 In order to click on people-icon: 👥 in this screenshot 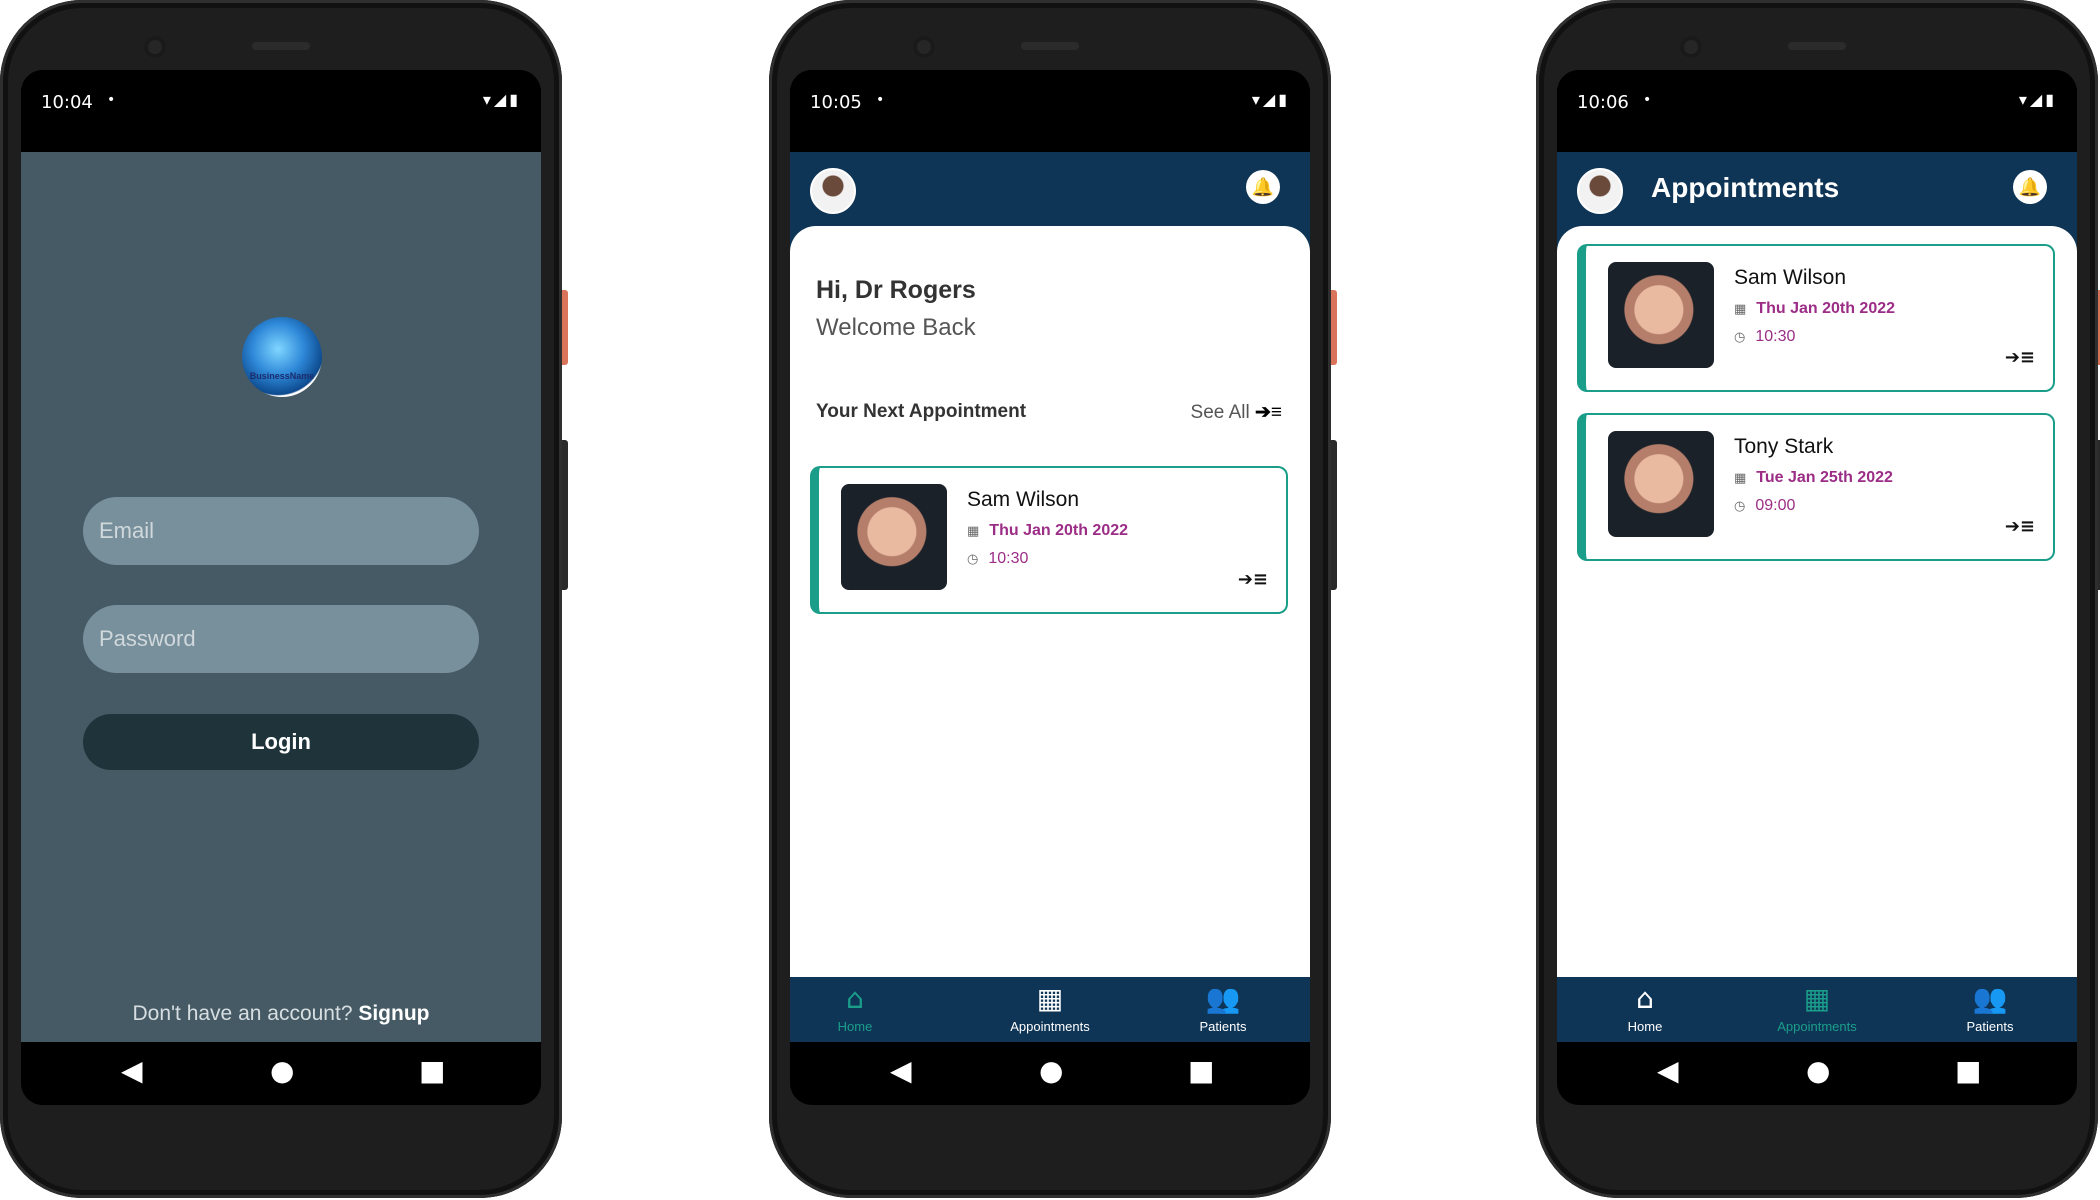, I will do `click(1990, 998)`.